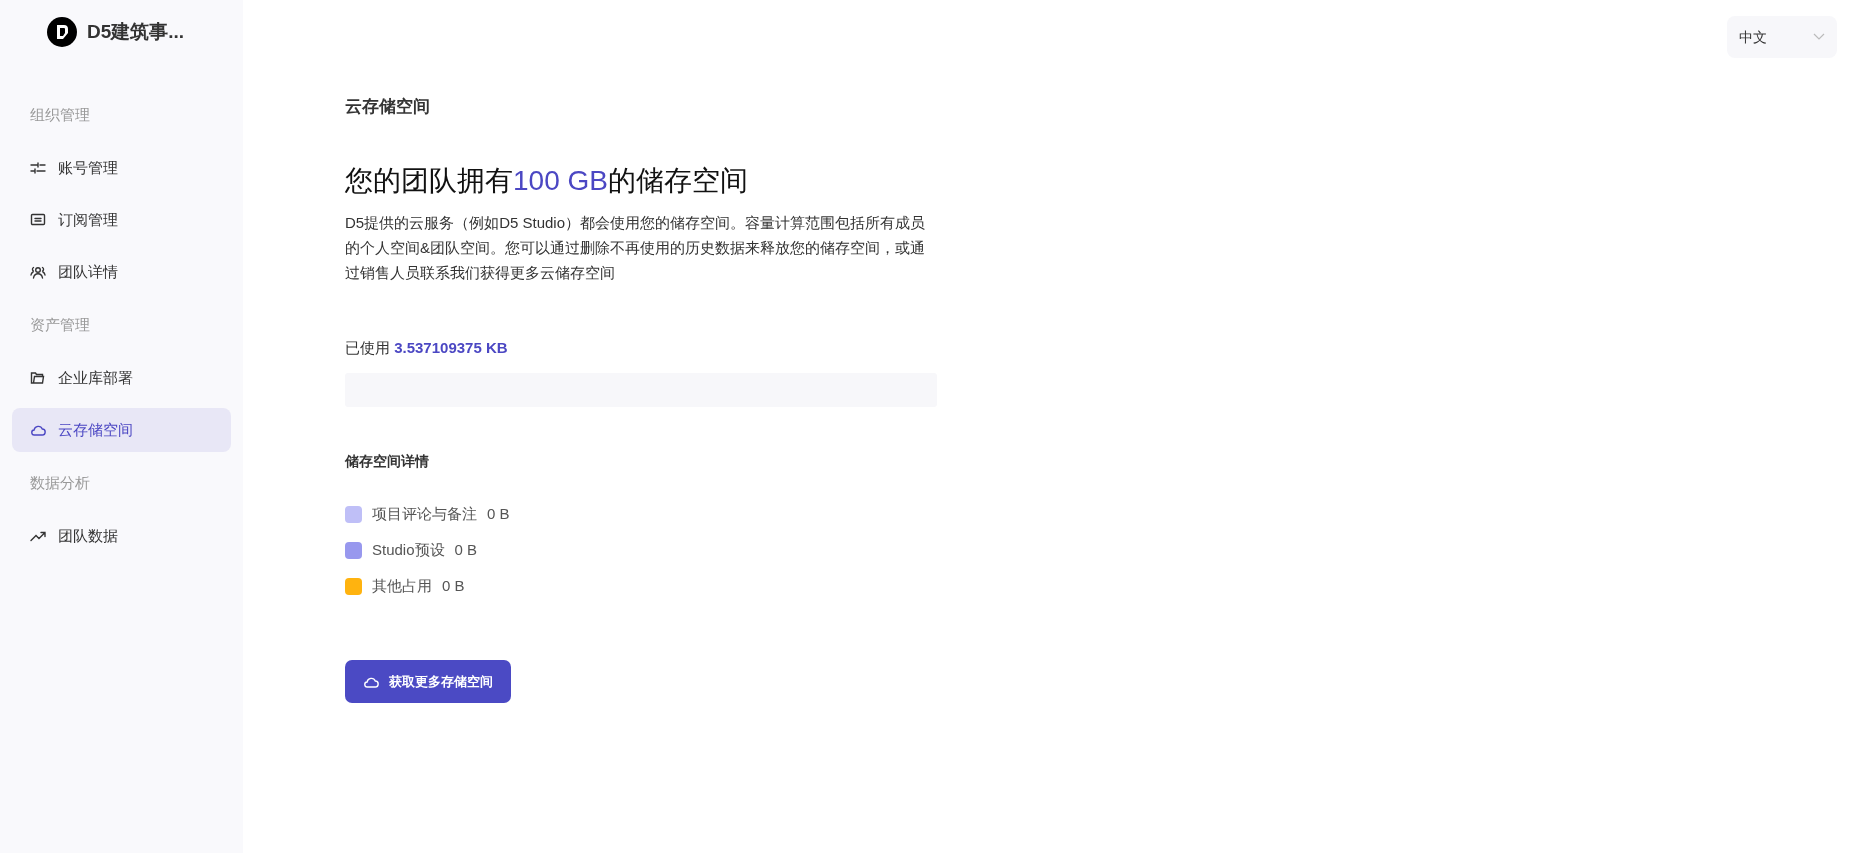 This screenshot has width=1855, height=853. What do you see at coordinates (60, 324) in the screenshot?
I see `sidebar-section-title: 资产管理` at bounding box center [60, 324].